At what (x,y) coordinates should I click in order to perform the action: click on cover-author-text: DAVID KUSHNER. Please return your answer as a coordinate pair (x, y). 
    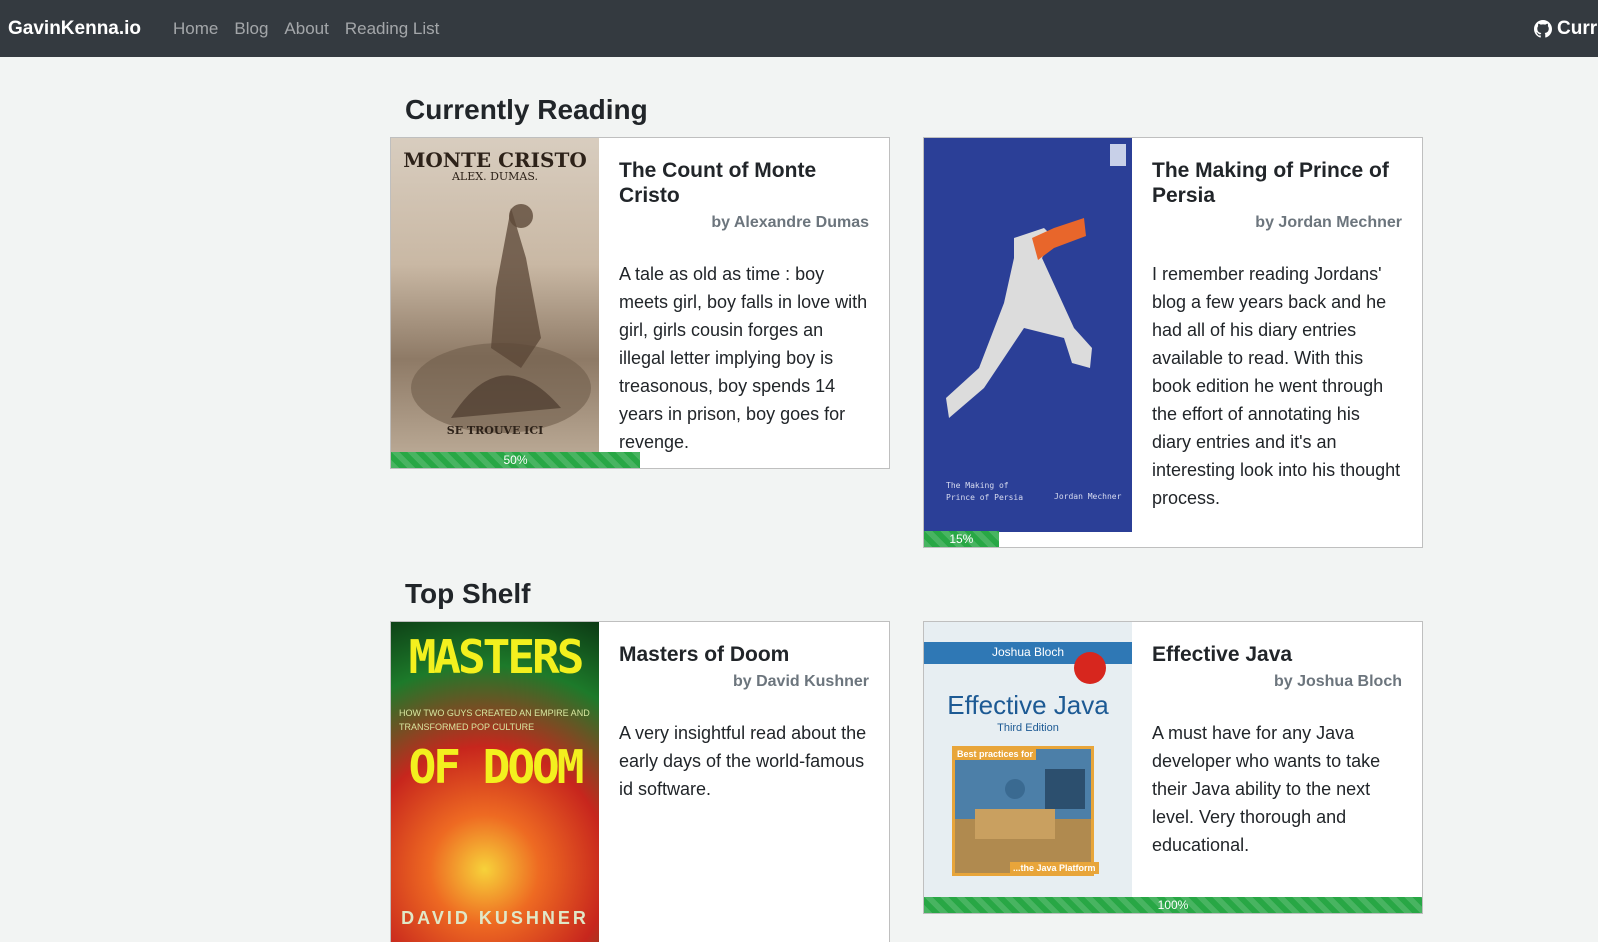
    Looking at the image, I should click on (495, 918).